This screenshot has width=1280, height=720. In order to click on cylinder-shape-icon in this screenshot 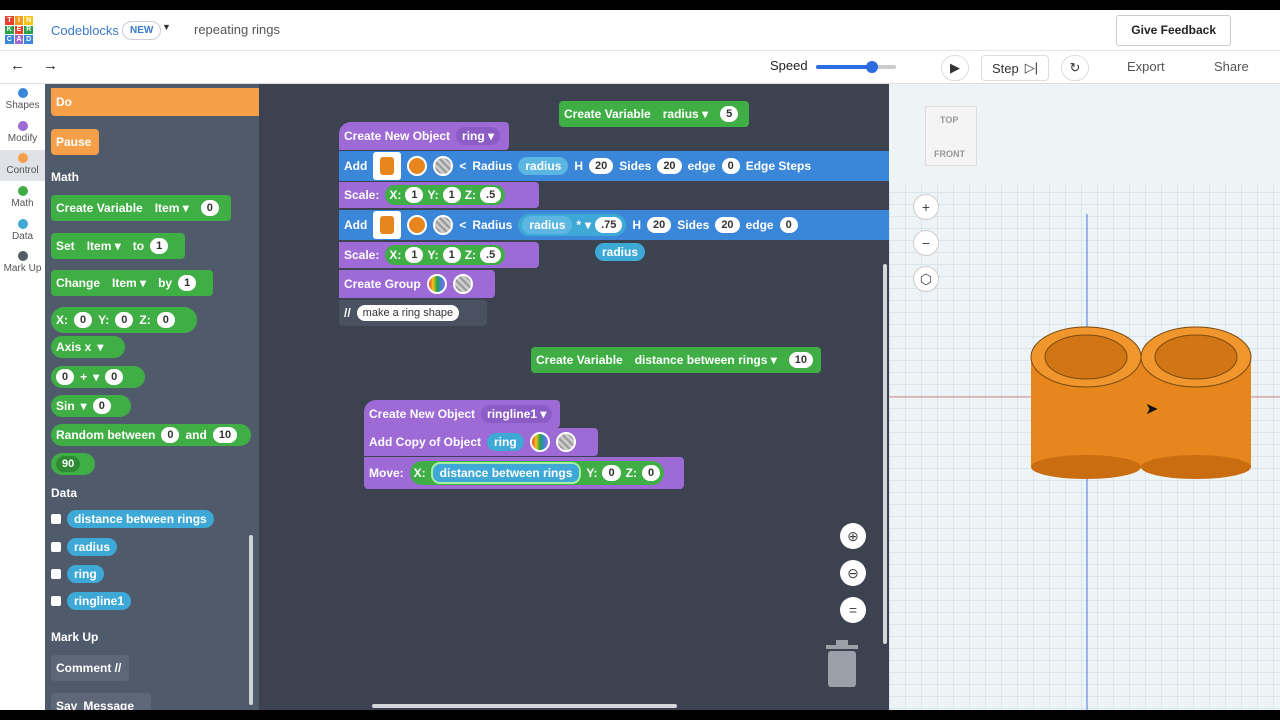, I will do `click(387, 225)`.